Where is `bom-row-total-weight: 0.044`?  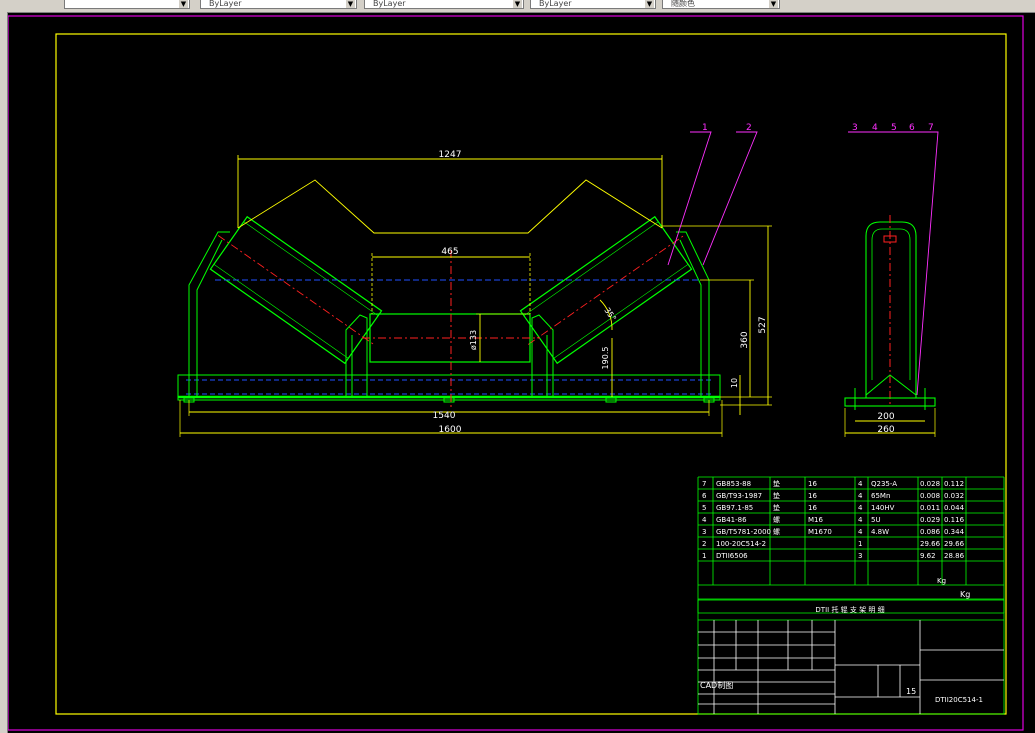
bom-row-total-weight: 0.044 is located at coordinates (954, 508).